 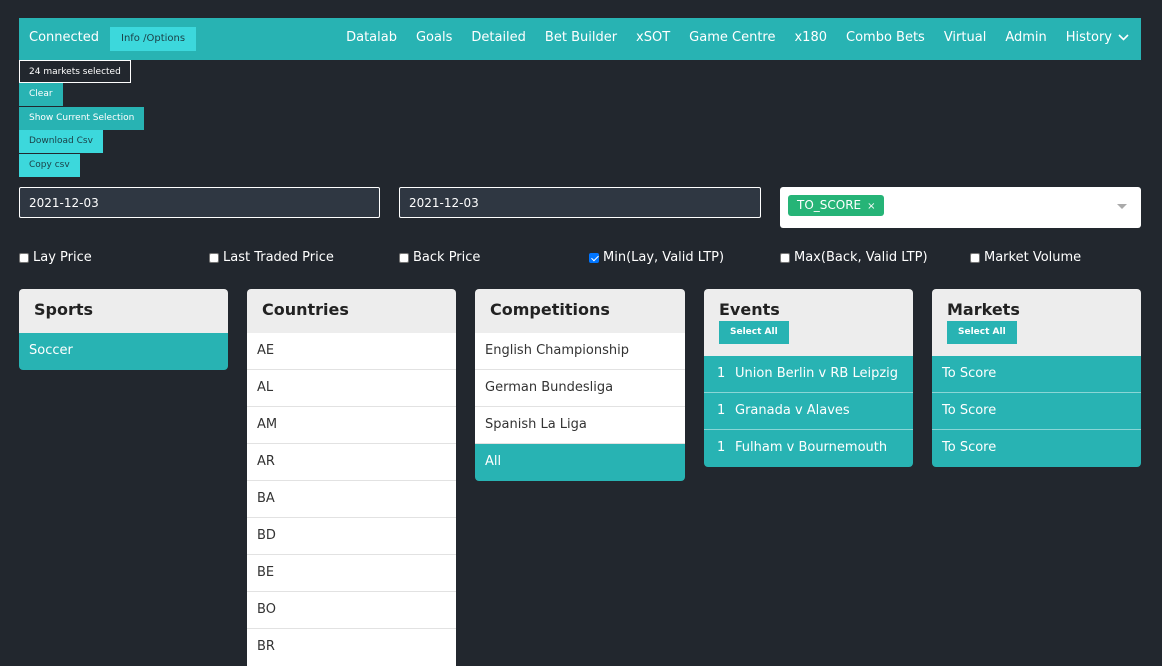 I want to click on country-item: BO, so click(x=351, y=610).